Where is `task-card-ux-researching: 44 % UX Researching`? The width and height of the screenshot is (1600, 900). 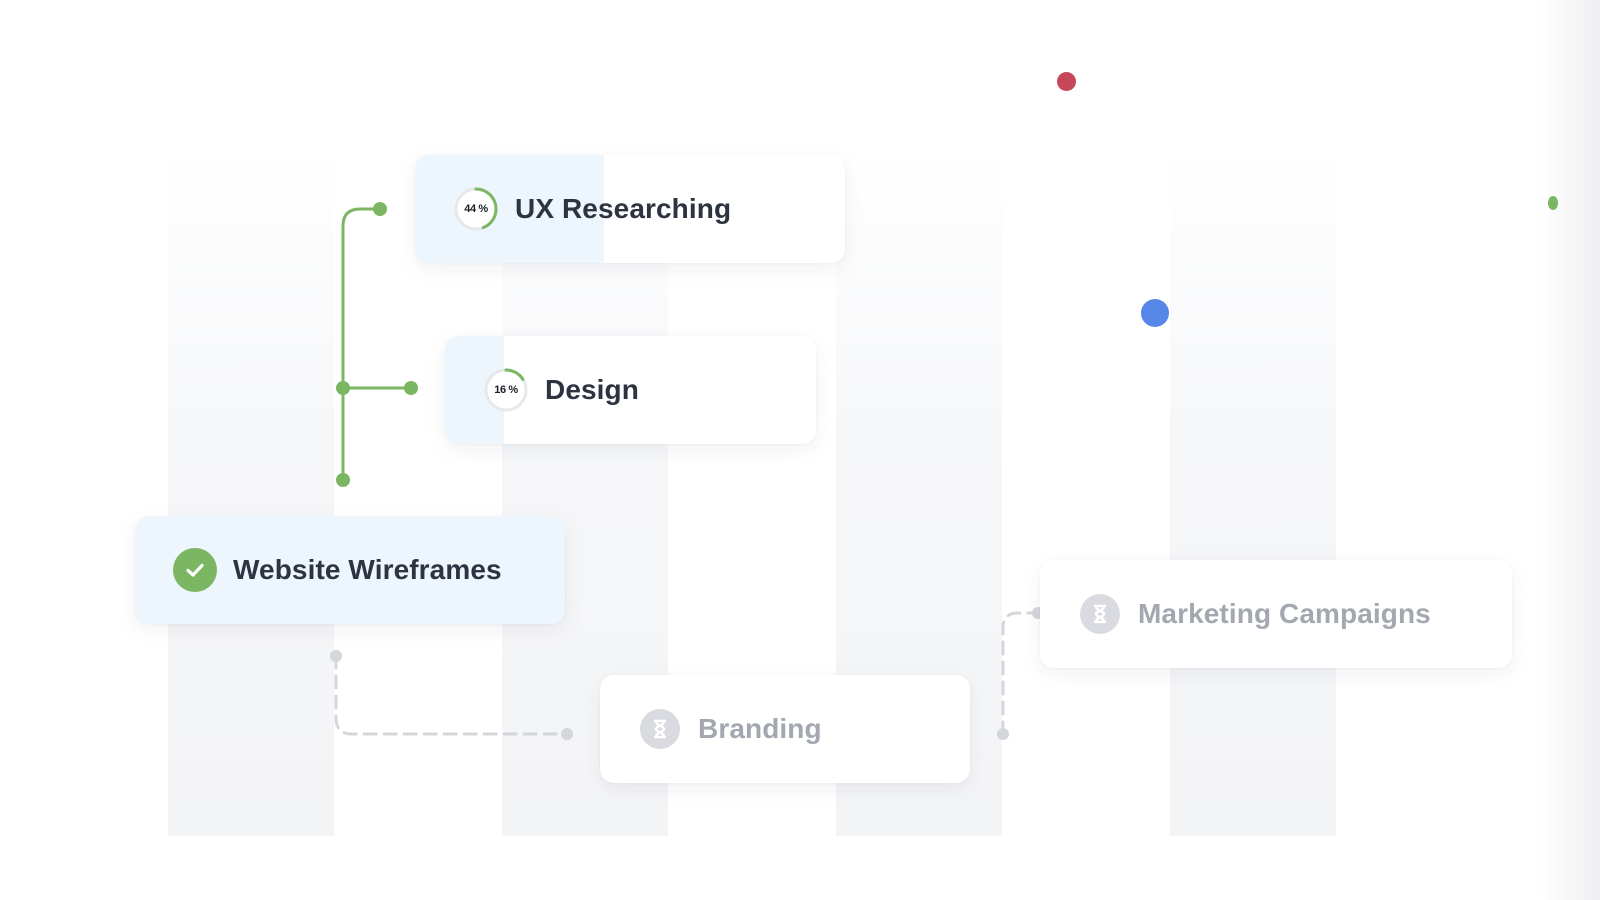 task-card-ux-researching: 44 % UX Researching is located at coordinates (630, 209).